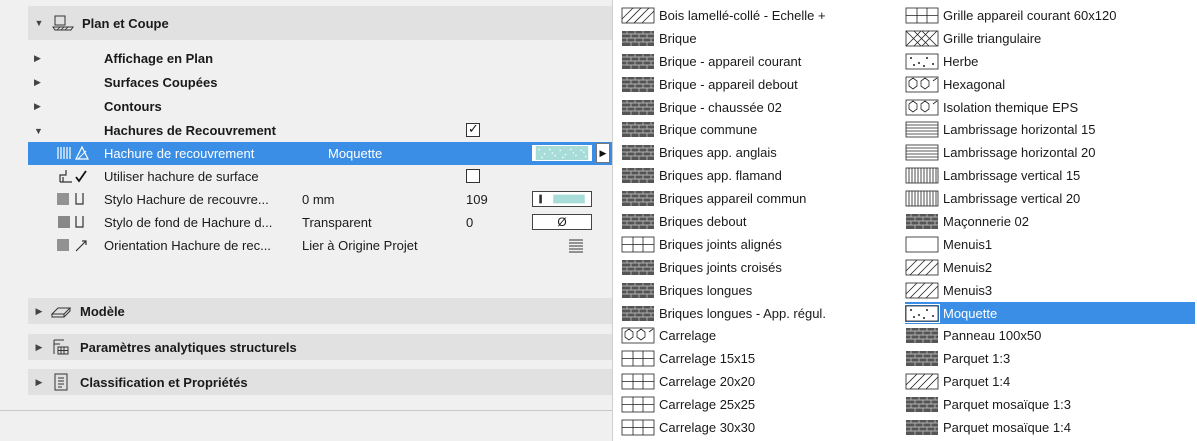 The width and height of the screenshot is (1197, 441). I want to click on option-moquette: Moquette, so click(1049, 313).